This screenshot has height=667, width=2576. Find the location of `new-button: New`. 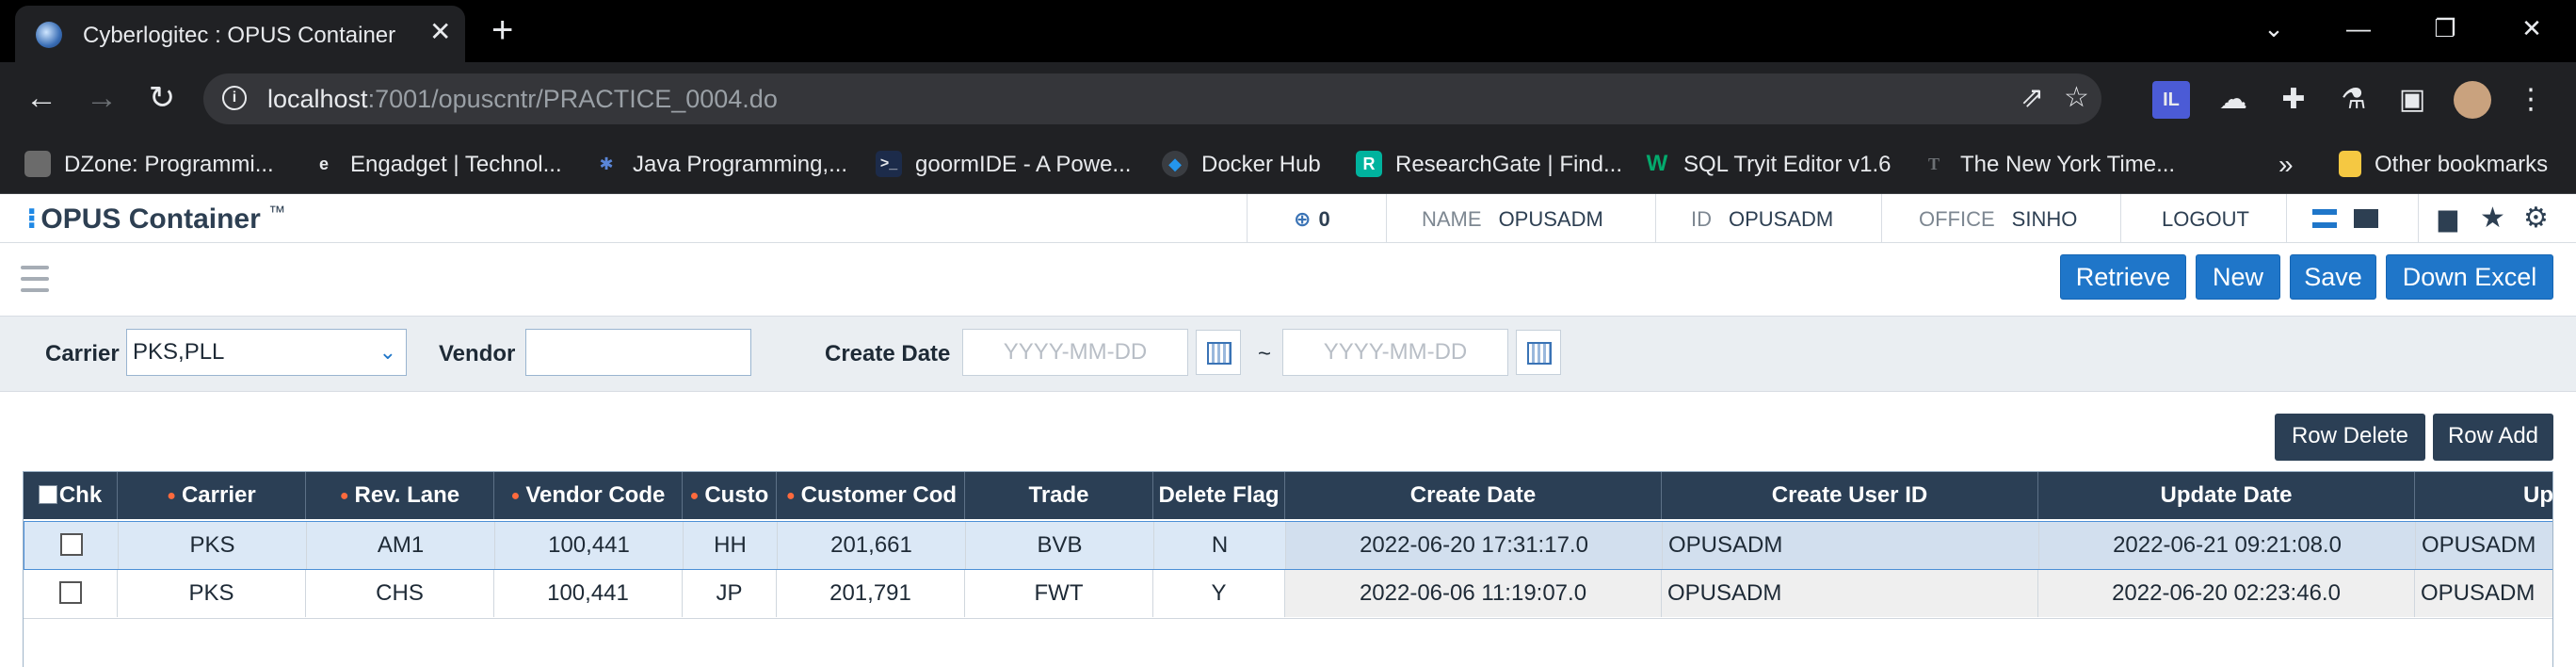

new-button: New is located at coordinates (2238, 277).